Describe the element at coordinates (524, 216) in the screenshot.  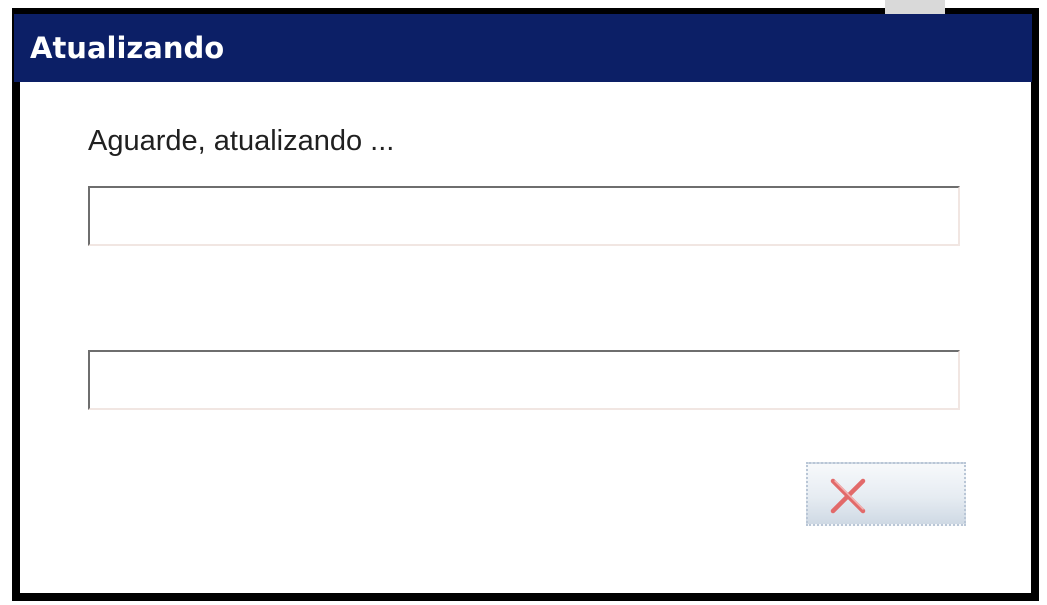
I see `progress-bar-primary` at that location.